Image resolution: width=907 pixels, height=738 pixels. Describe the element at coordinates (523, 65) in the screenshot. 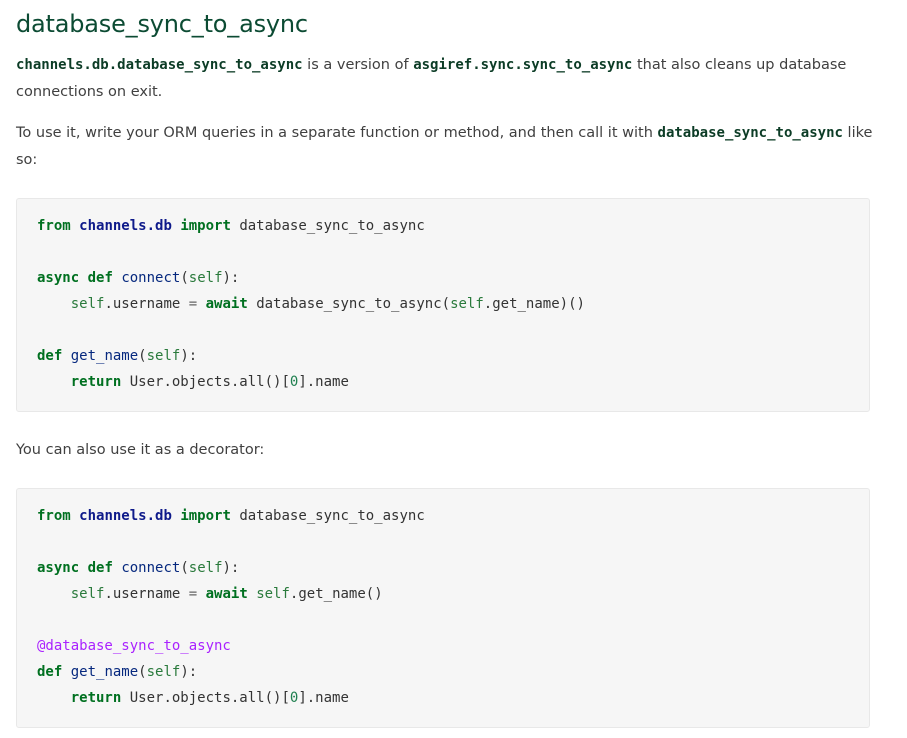

I see `inline-code-sync-to-async: asgiref.sync.sync_to_async` at that location.